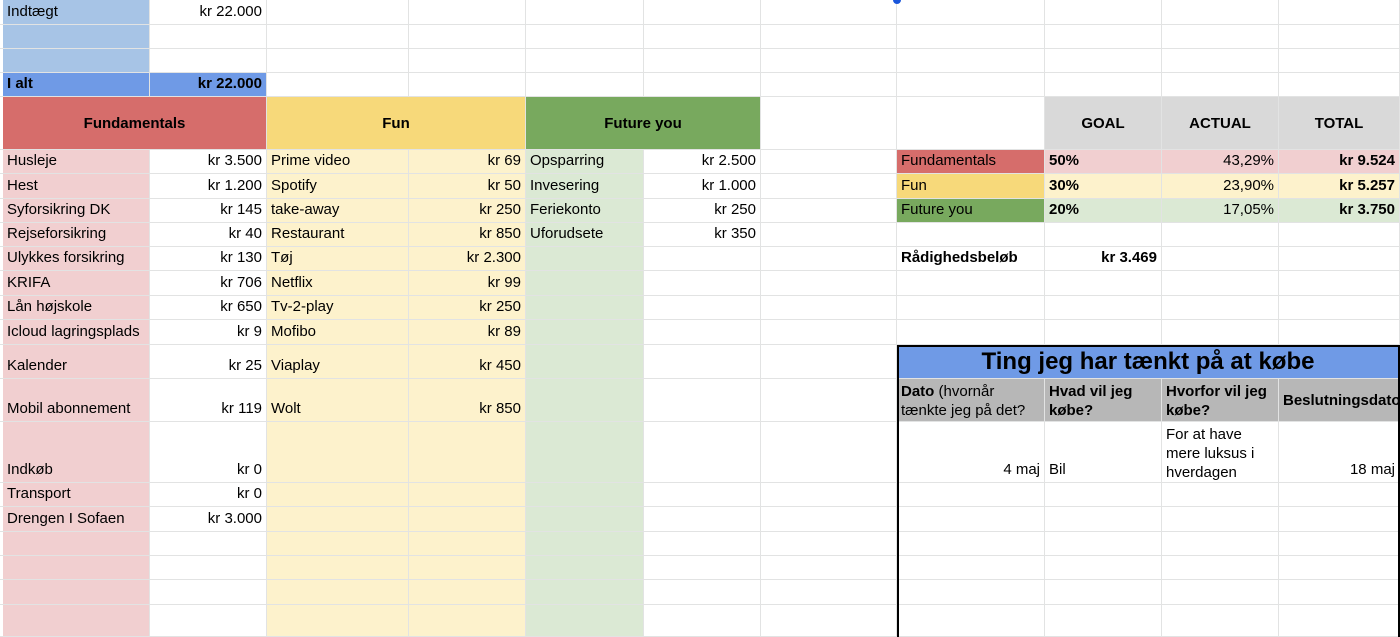  What do you see at coordinates (208, 85) in the screenshot?
I see `total-value-cell: kr 22.000` at bounding box center [208, 85].